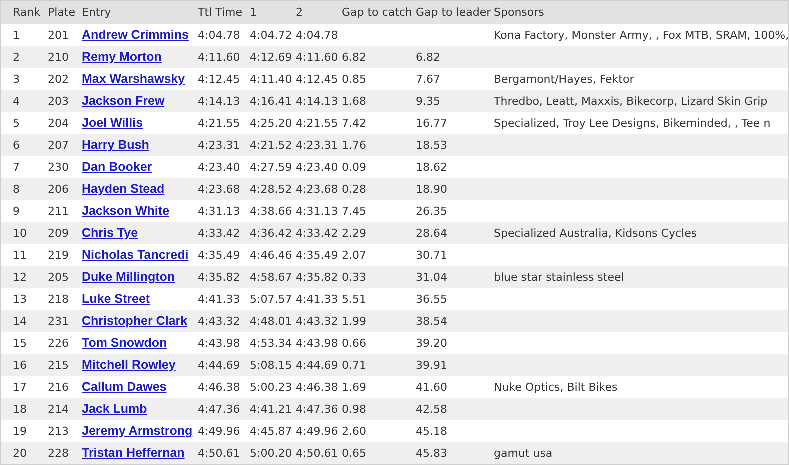 This screenshot has height=465, width=789. Describe the element at coordinates (317, 277) in the screenshot. I see `table-cell: 4:35.82` at that location.